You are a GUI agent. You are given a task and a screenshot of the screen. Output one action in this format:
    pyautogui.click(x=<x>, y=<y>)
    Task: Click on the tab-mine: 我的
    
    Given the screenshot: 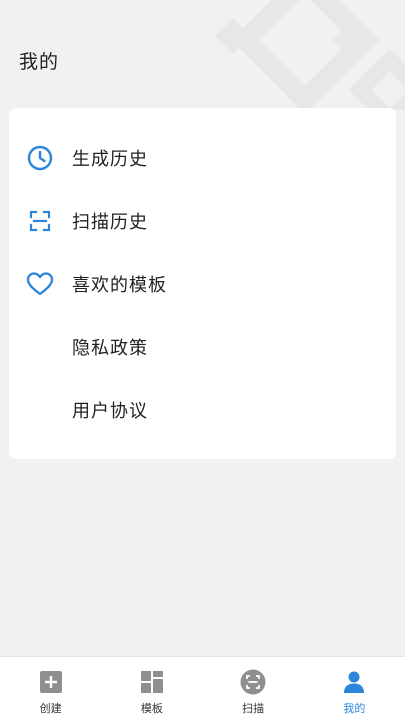 What is the action you would take?
    pyautogui.click(x=354, y=688)
    